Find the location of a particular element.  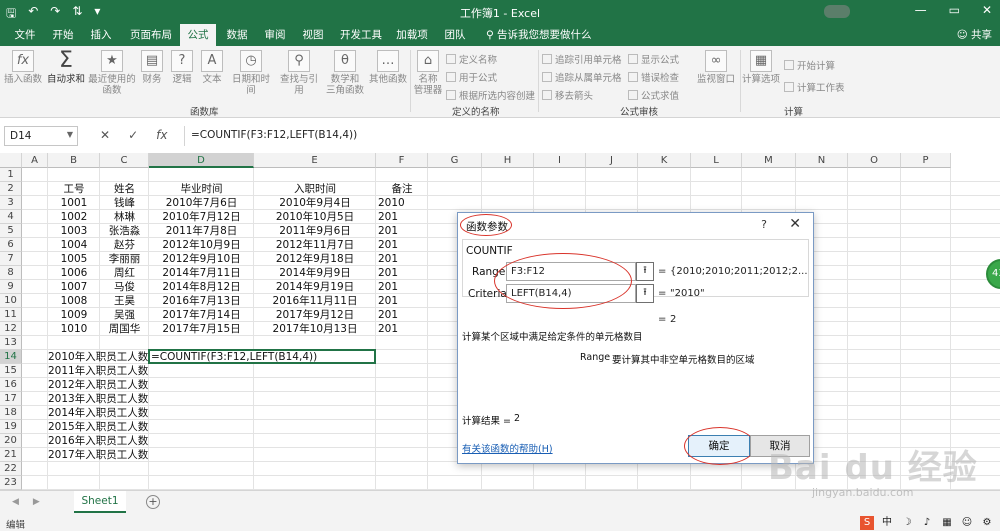

tab-home: 开始 is located at coordinates (63, 35).